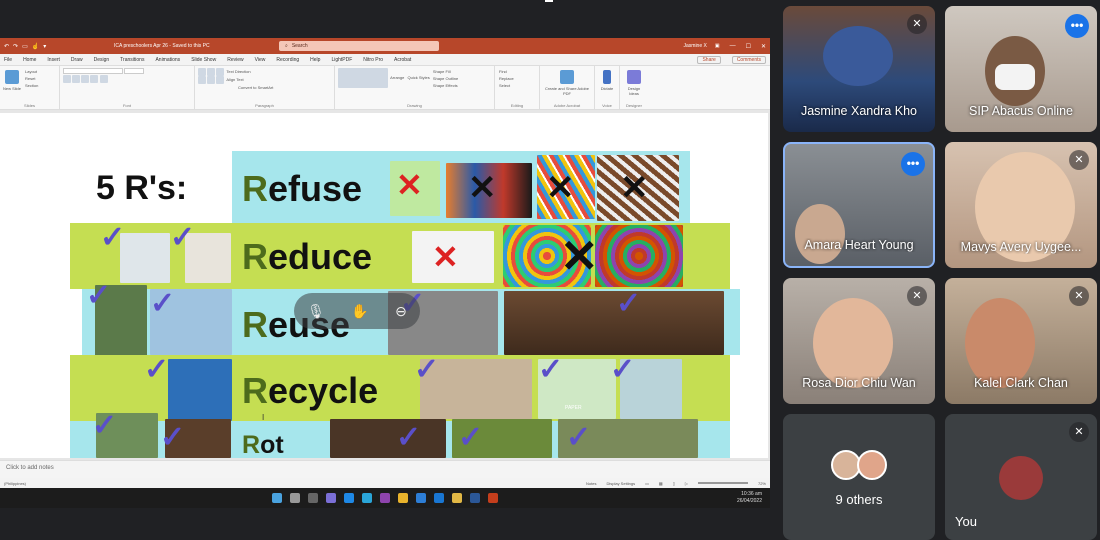  Describe the element at coordinates (202, 72) in the screenshot. I see `bullets-icon` at that location.